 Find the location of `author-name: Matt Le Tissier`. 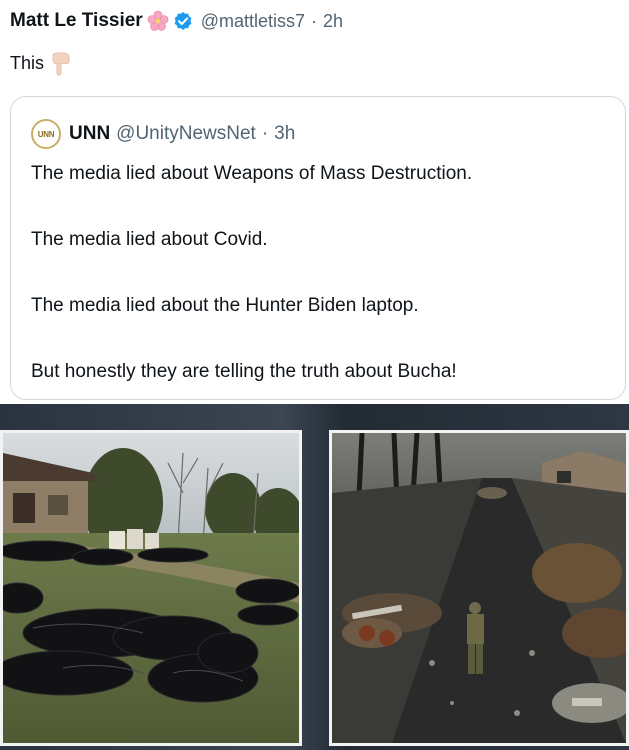

author-name: Matt Le Tissier is located at coordinates (76, 21).